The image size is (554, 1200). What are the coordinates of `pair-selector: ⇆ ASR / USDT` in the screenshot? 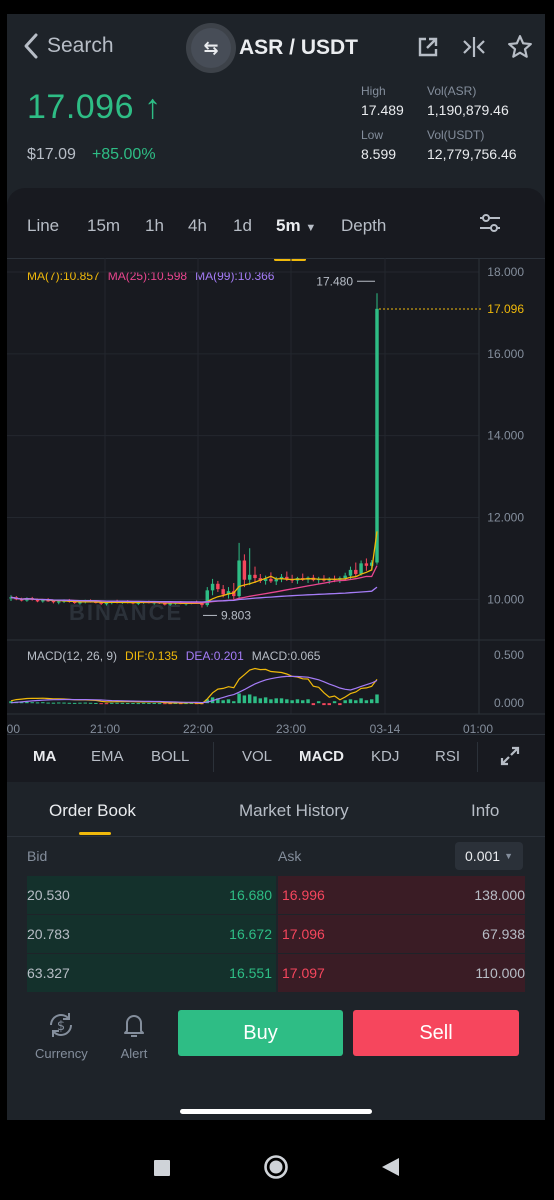 It's located at (274, 48).